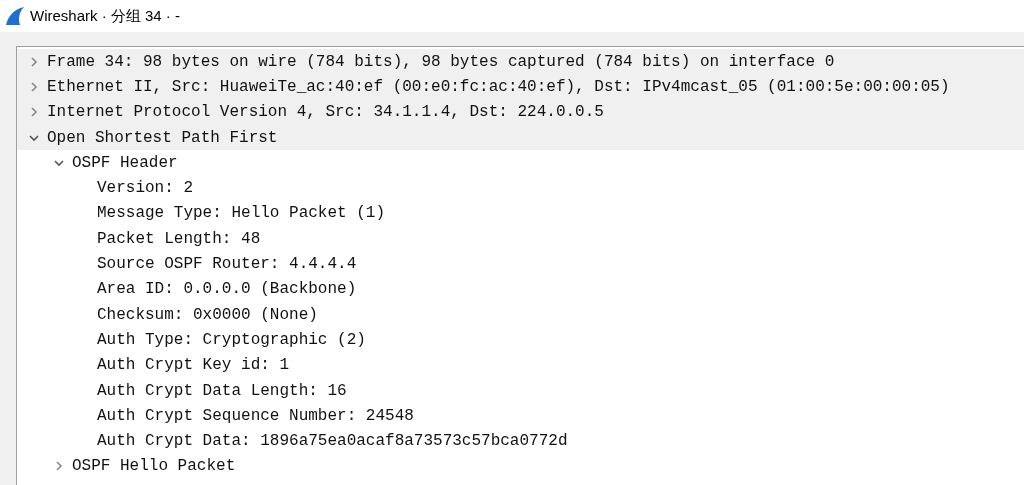 The width and height of the screenshot is (1024, 485). Describe the element at coordinates (179, 238) in the screenshot. I see `tree-item: Packet Length: 48` at that location.